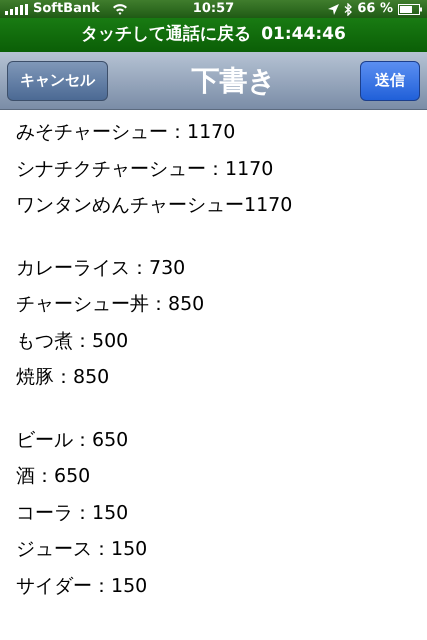 The height and width of the screenshot is (640, 427). I want to click on note-line: サイダー：150, so click(82, 586).